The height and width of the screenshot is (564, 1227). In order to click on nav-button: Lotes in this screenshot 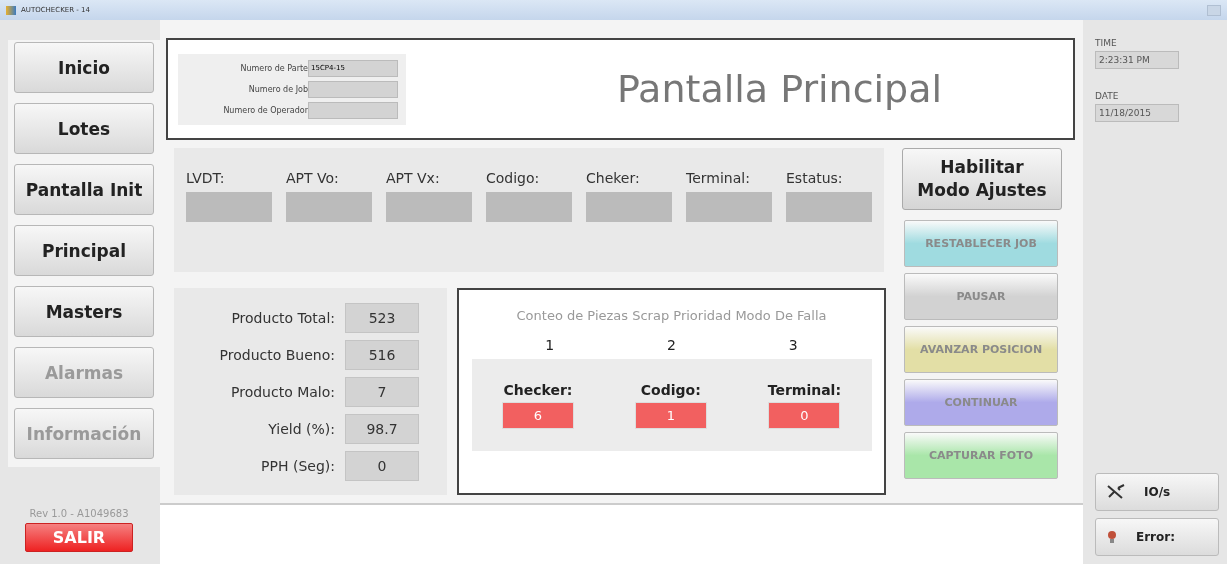, I will do `click(84, 128)`.